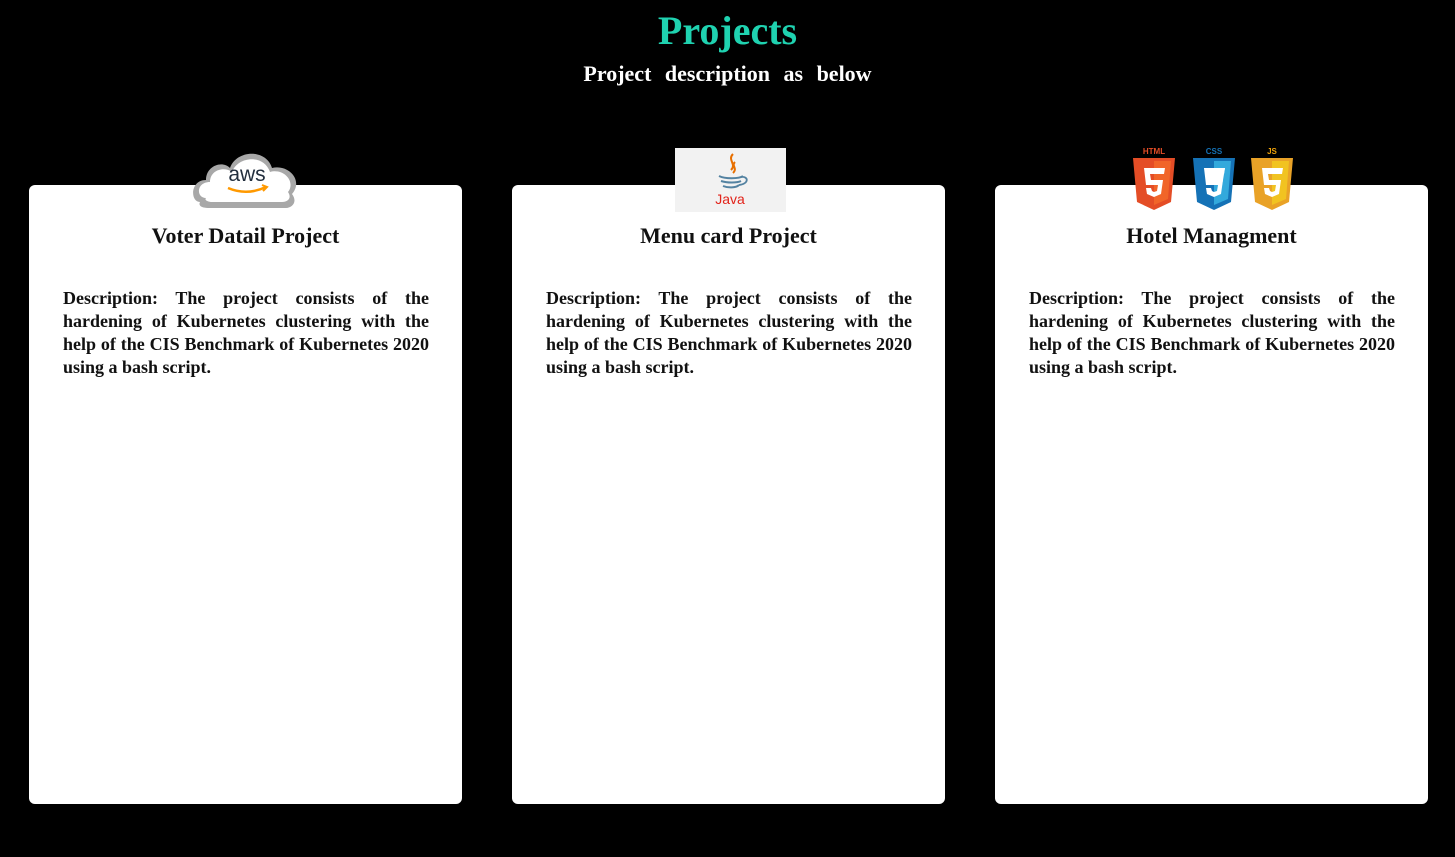 The width and height of the screenshot is (1455, 857). I want to click on js-icon: JS, so click(1272, 178).